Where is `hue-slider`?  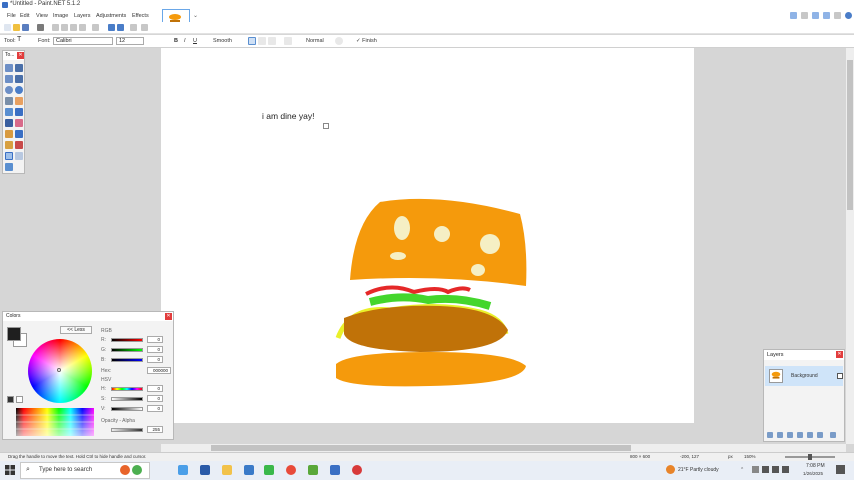
hue-slider is located at coordinates (127, 389).